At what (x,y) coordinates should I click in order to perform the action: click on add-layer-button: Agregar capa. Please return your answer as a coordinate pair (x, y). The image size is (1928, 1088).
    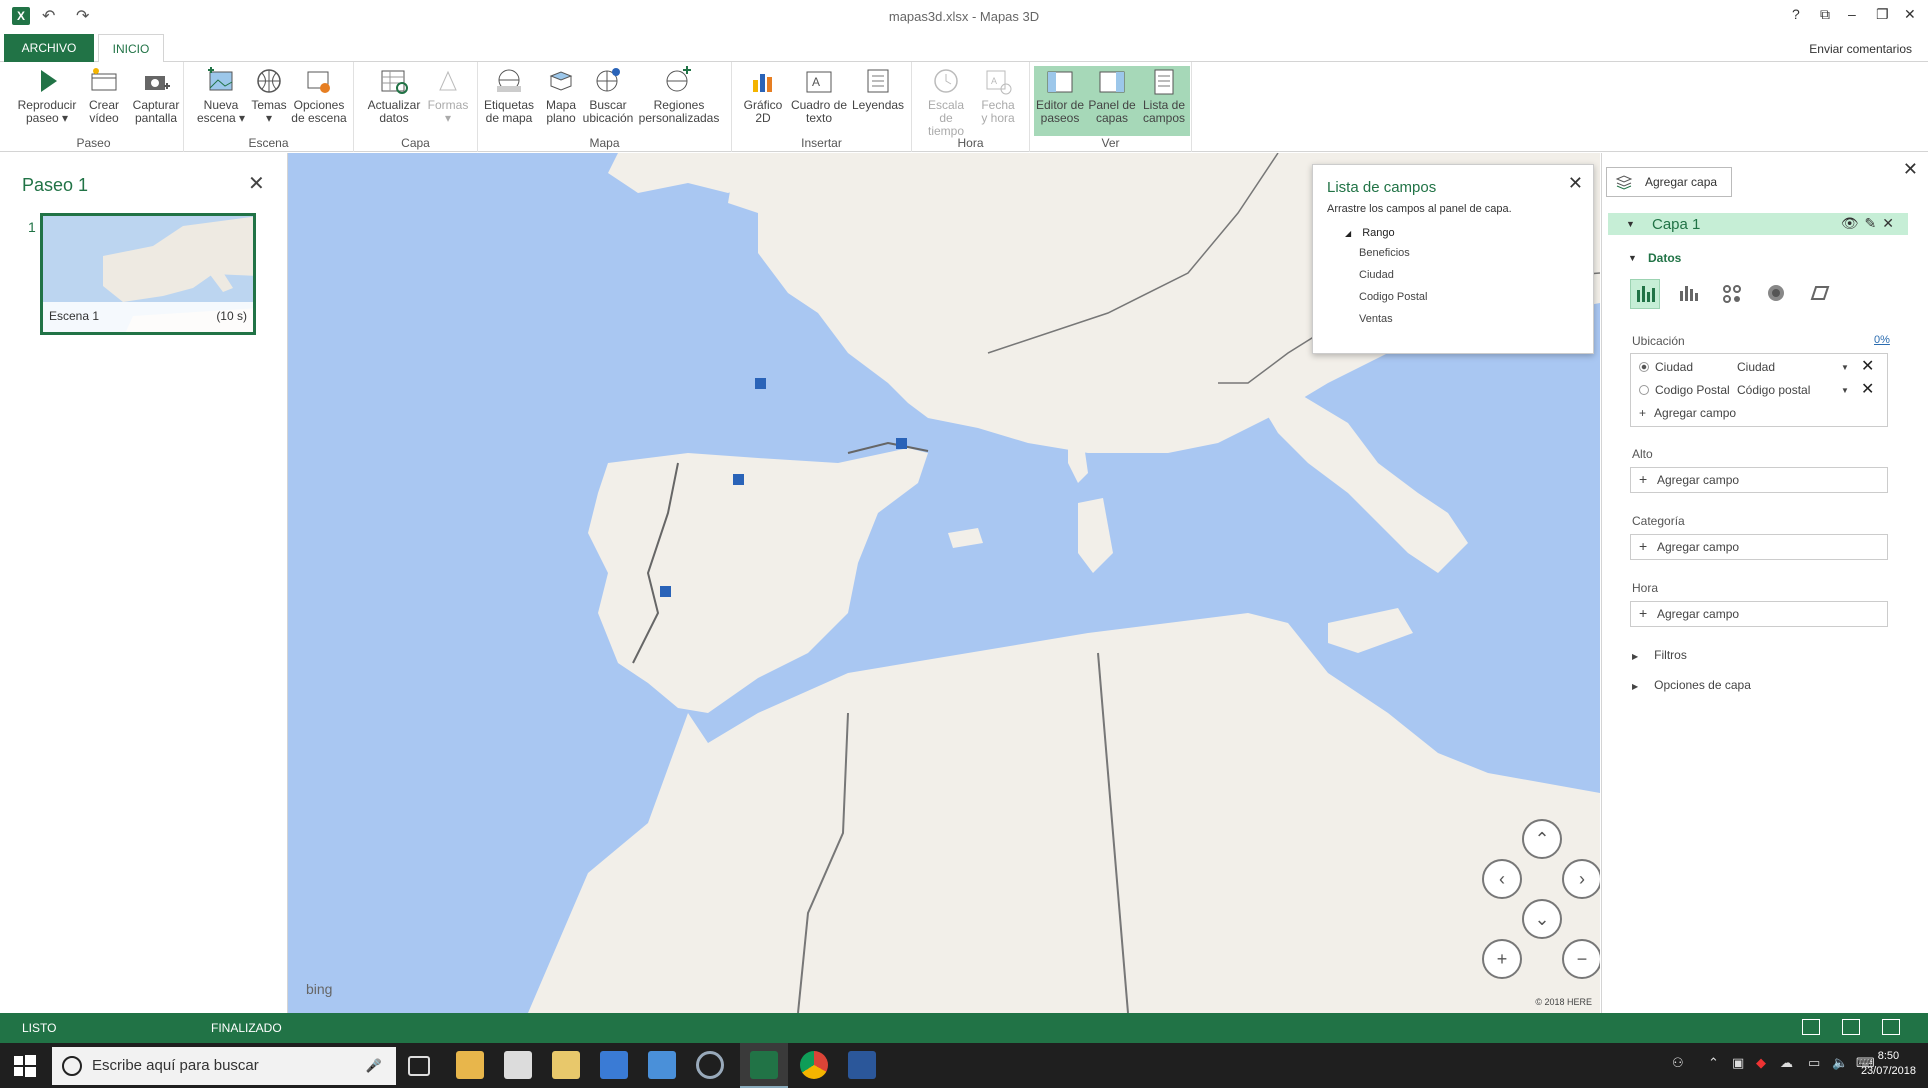
    Looking at the image, I should click on (1669, 182).